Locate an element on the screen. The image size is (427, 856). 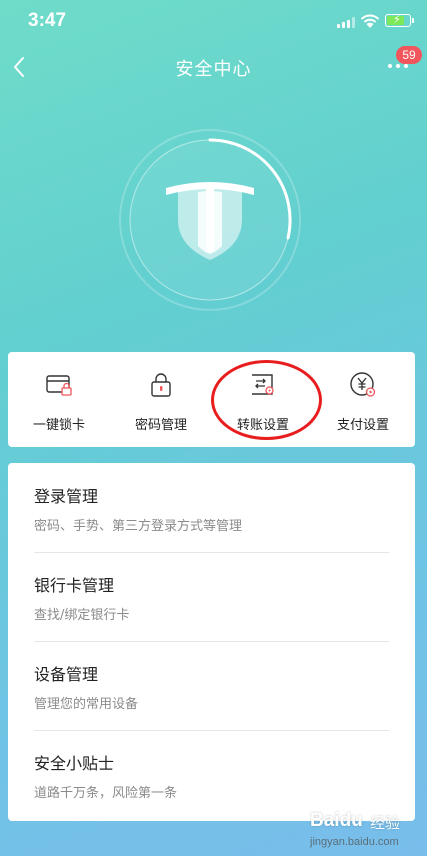
status-time: 3:47 is located at coordinates (47, 20).